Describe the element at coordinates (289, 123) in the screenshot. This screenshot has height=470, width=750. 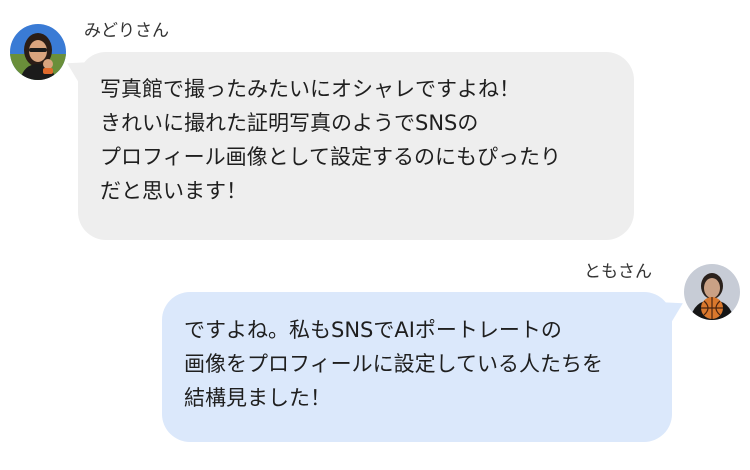
I see `message-line: きれいに撮れた証明写真のようでSNSの` at that location.